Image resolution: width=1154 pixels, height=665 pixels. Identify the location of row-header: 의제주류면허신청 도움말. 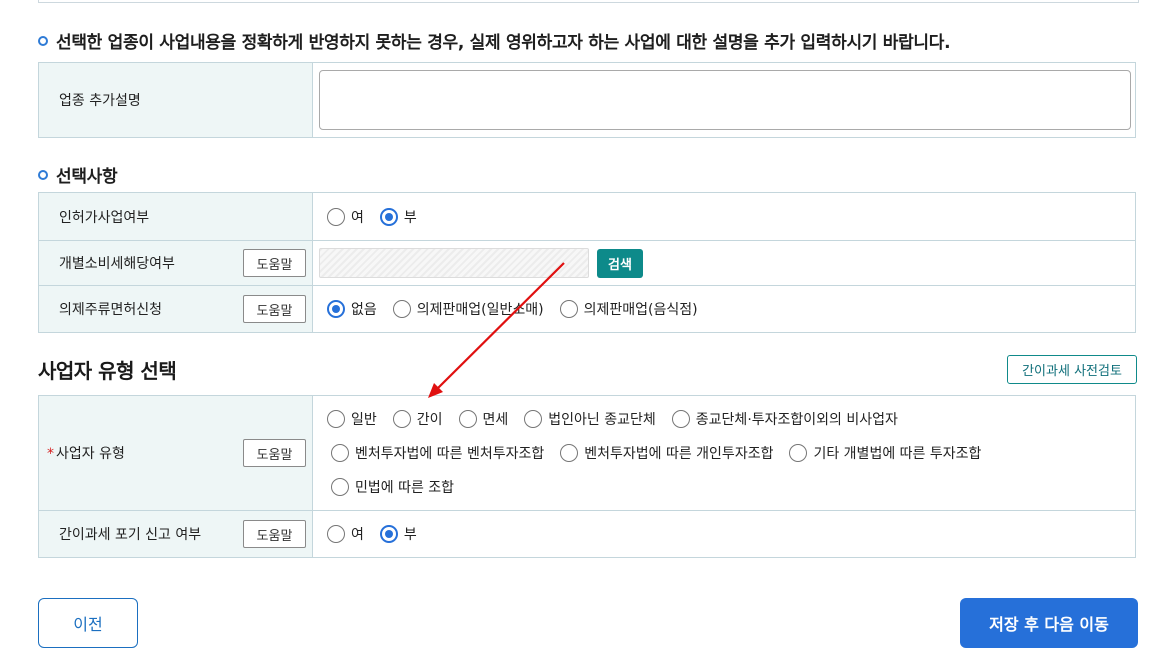
(176, 309).